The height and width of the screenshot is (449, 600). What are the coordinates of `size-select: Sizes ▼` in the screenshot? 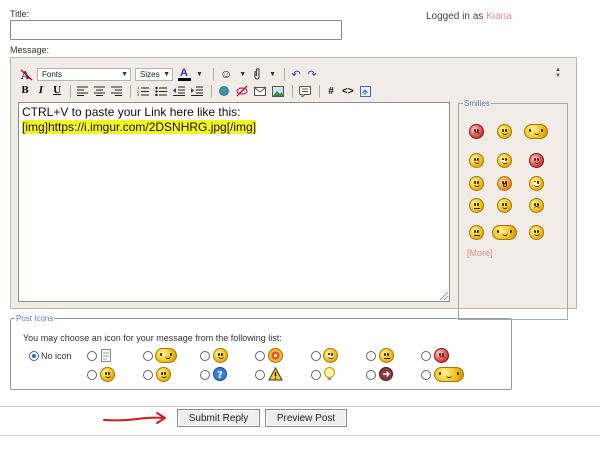 It's located at (154, 74).